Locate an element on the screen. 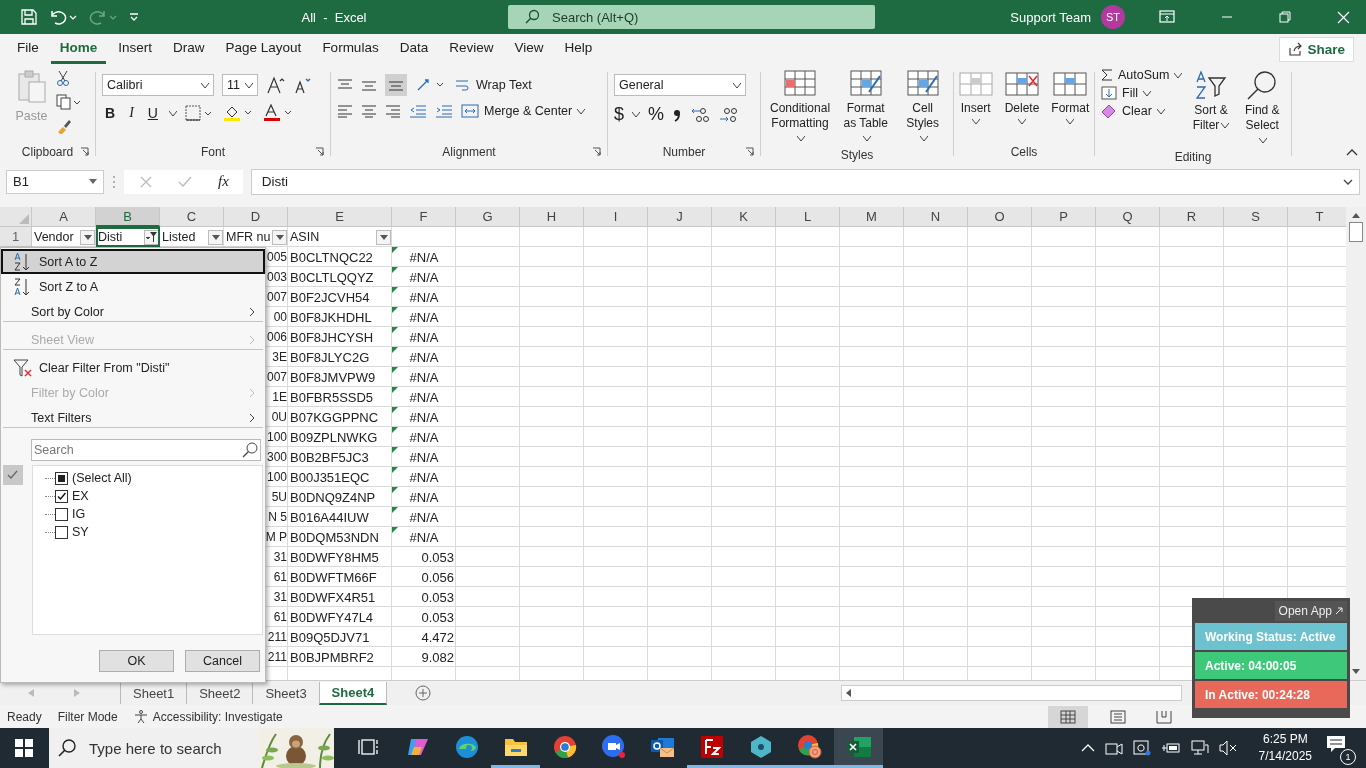 Image resolution: width=1366 pixels, height=768 pixels. decrease-decimal-icon is located at coordinates (728, 114).